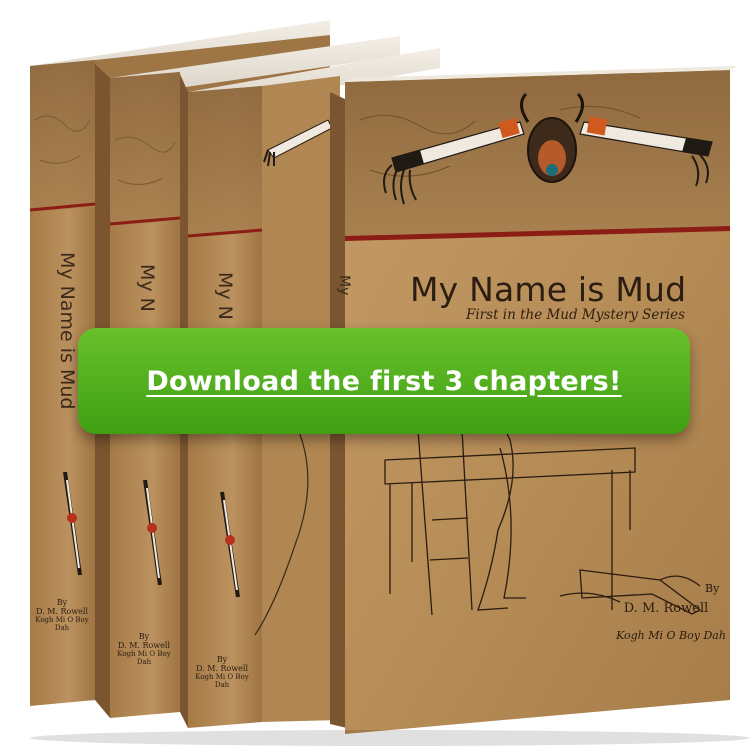 This screenshot has width=750, height=755. Describe the element at coordinates (548, 289) in the screenshot. I see `cover-title: My Name is Mud` at that location.